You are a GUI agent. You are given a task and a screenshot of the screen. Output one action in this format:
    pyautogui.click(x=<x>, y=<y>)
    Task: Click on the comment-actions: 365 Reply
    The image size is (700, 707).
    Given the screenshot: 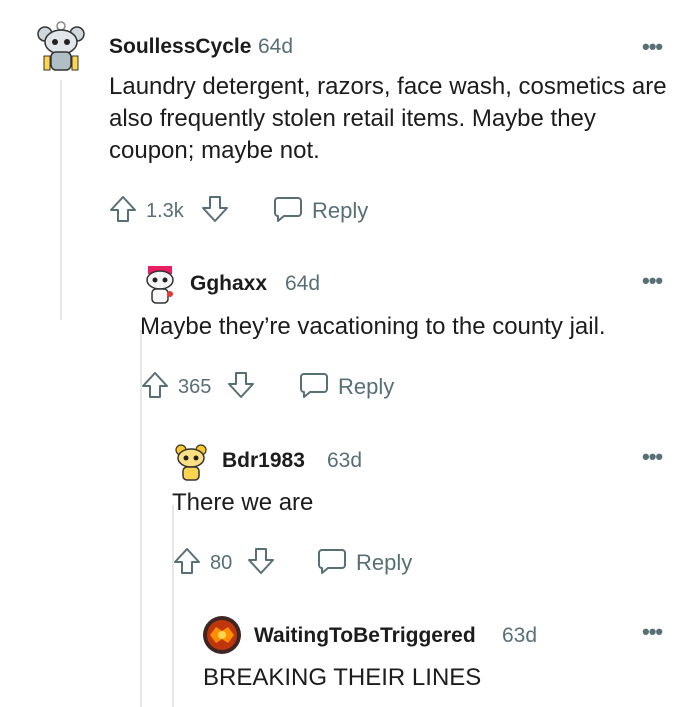 What is the action you would take?
    pyautogui.click(x=290, y=387)
    